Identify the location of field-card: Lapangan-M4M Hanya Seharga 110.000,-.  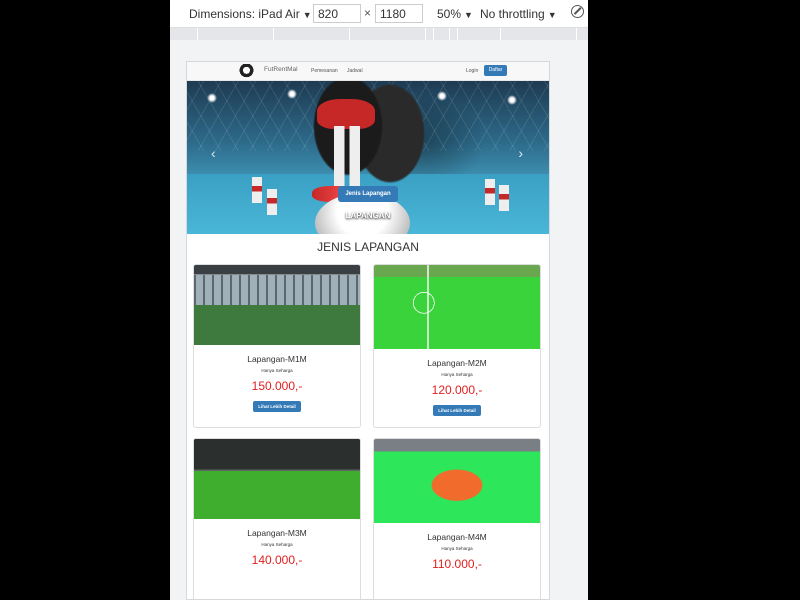
(457, 518).